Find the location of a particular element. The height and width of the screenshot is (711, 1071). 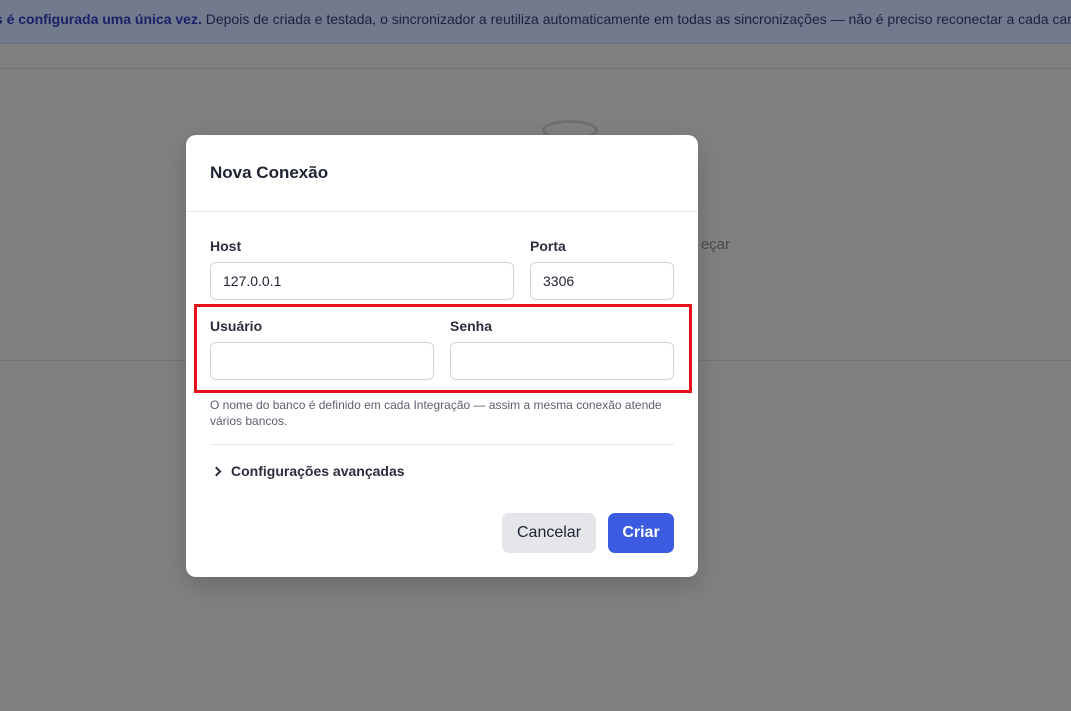

user-input is located at coordinates (322, 361).